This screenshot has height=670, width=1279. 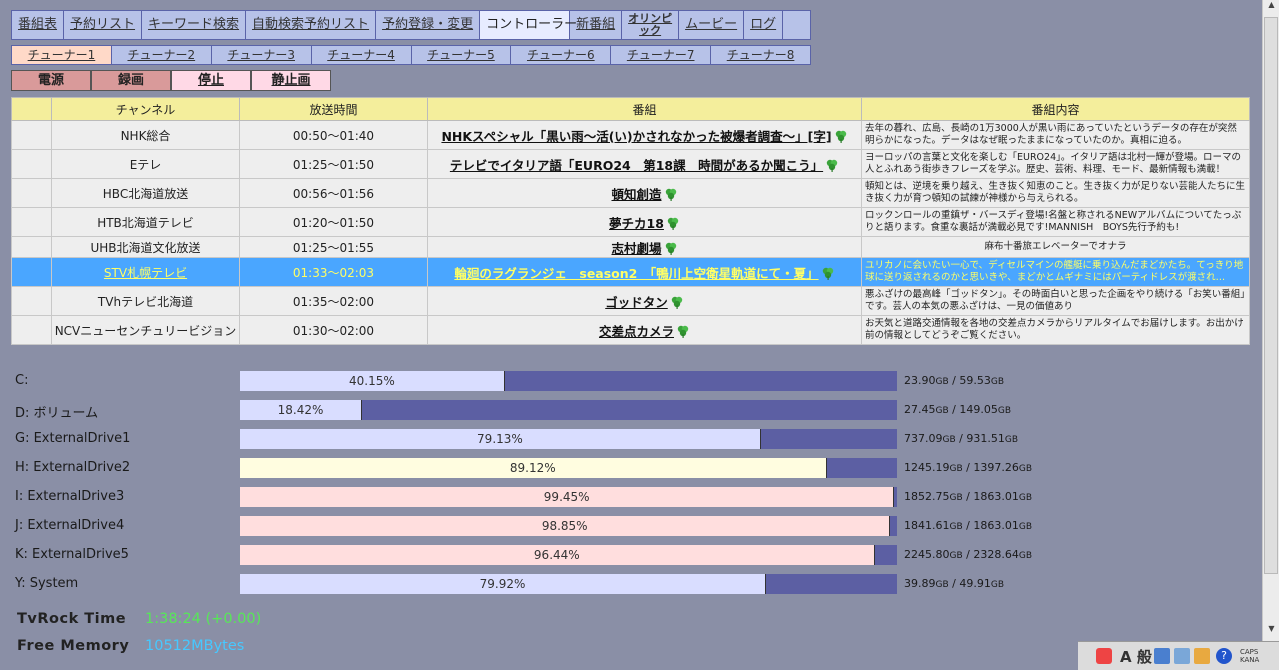 I want to click on drive-usage-fill: 98.85%, so click(x=565, y=526).